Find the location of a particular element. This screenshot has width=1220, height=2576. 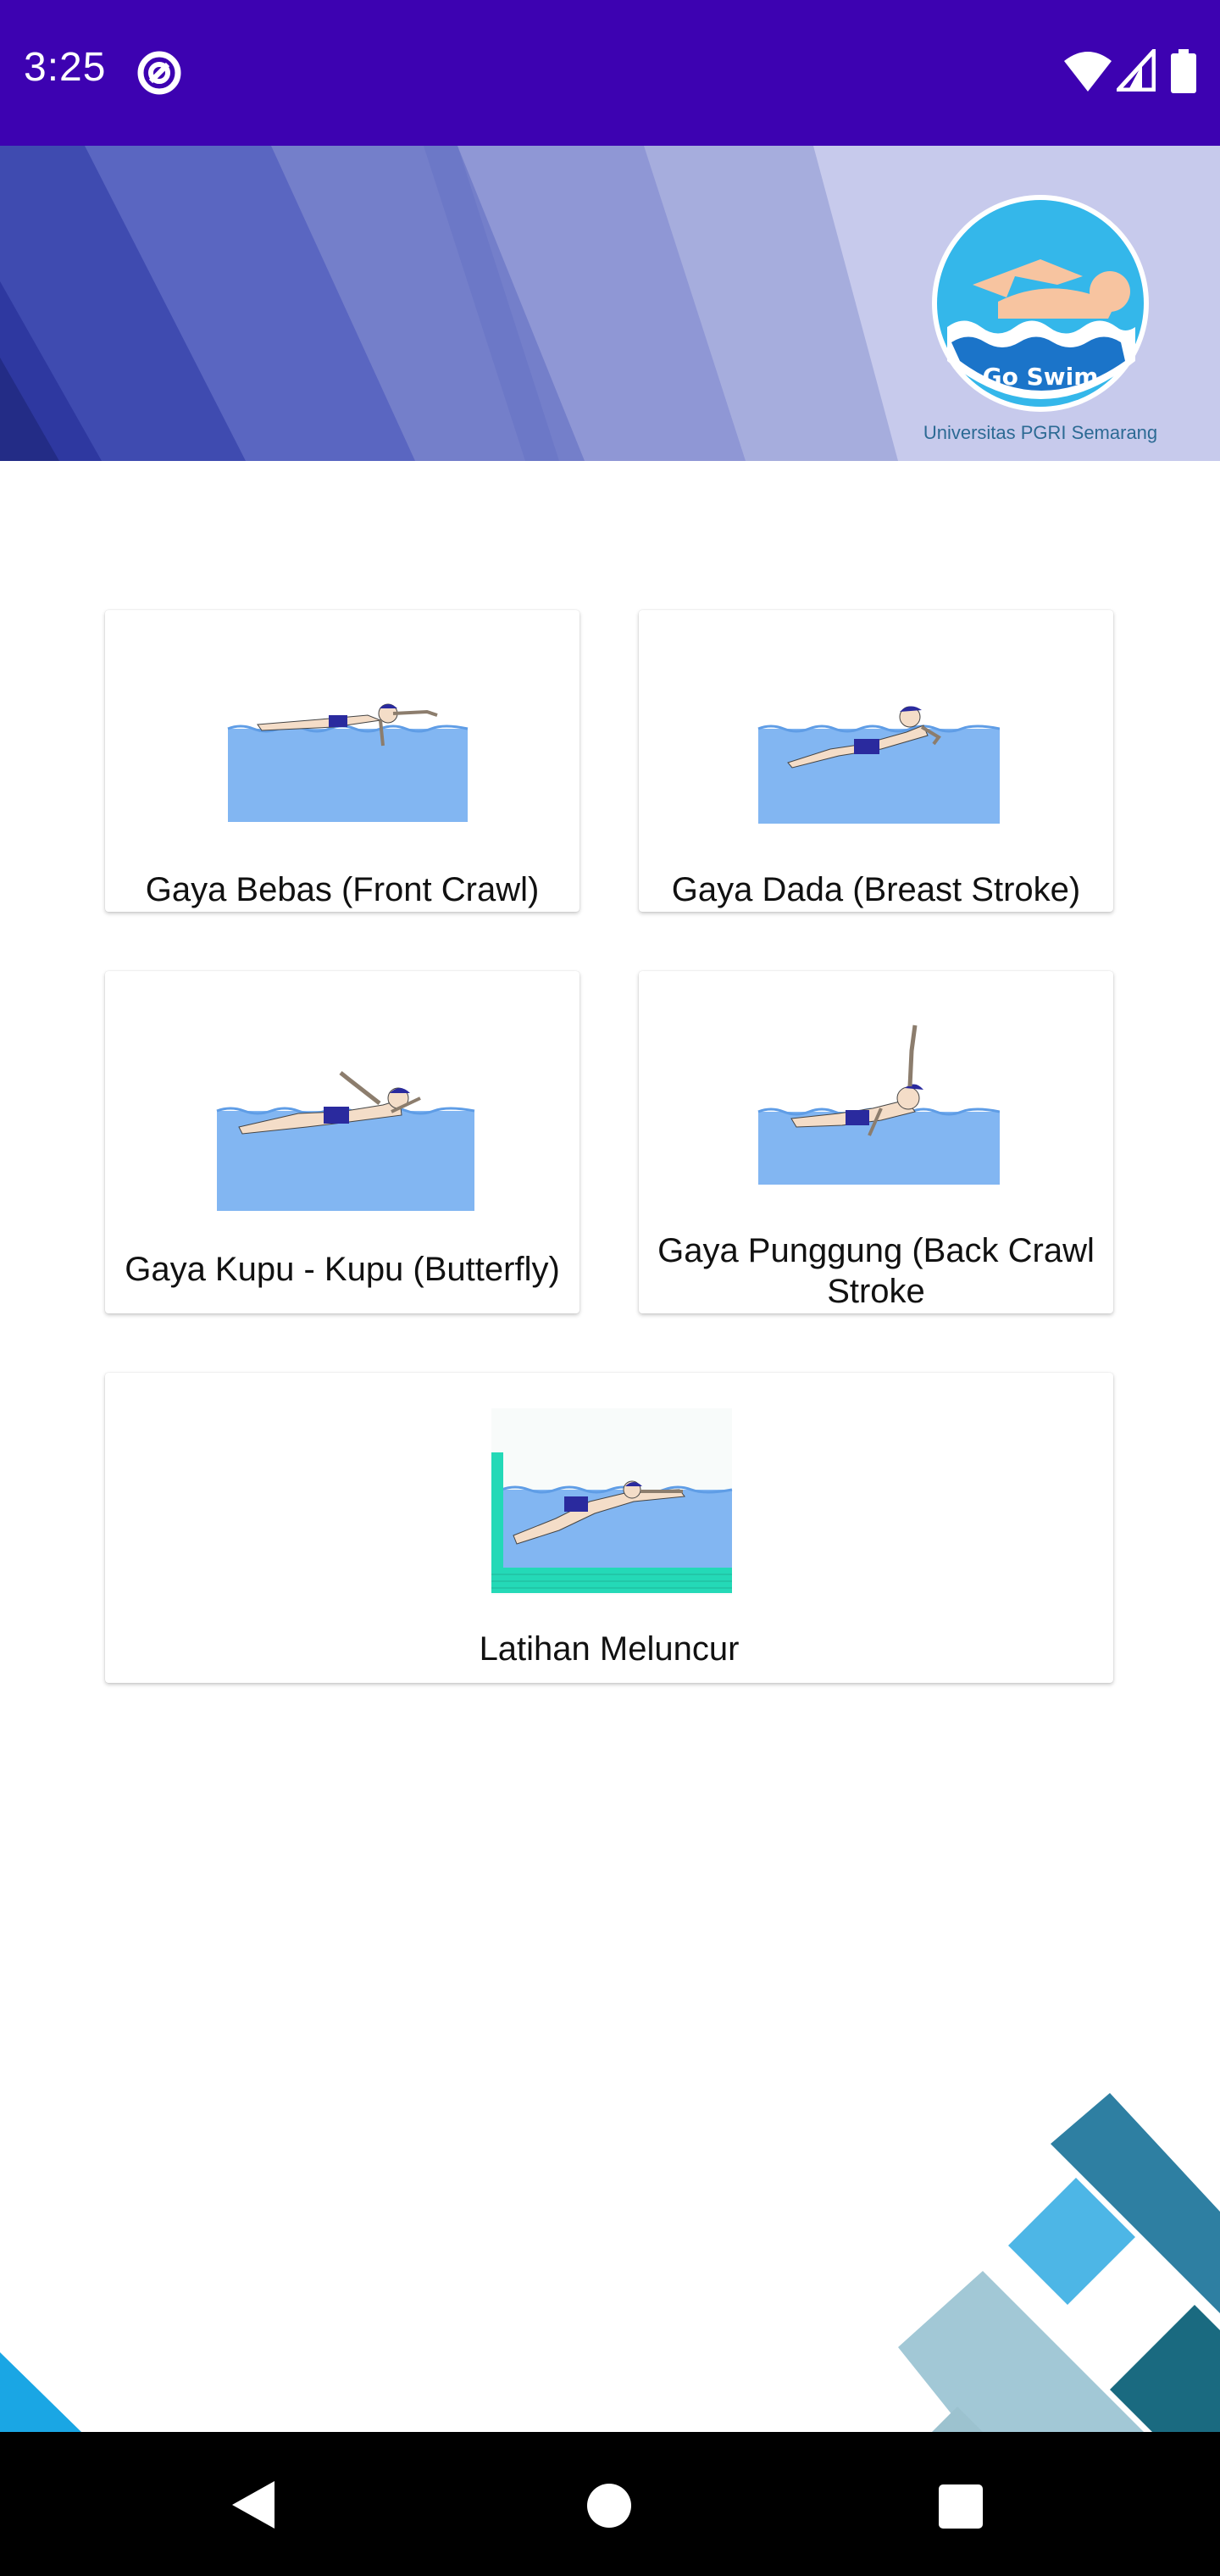

status-bar: 3:25 is located at coordinates (610, 73).